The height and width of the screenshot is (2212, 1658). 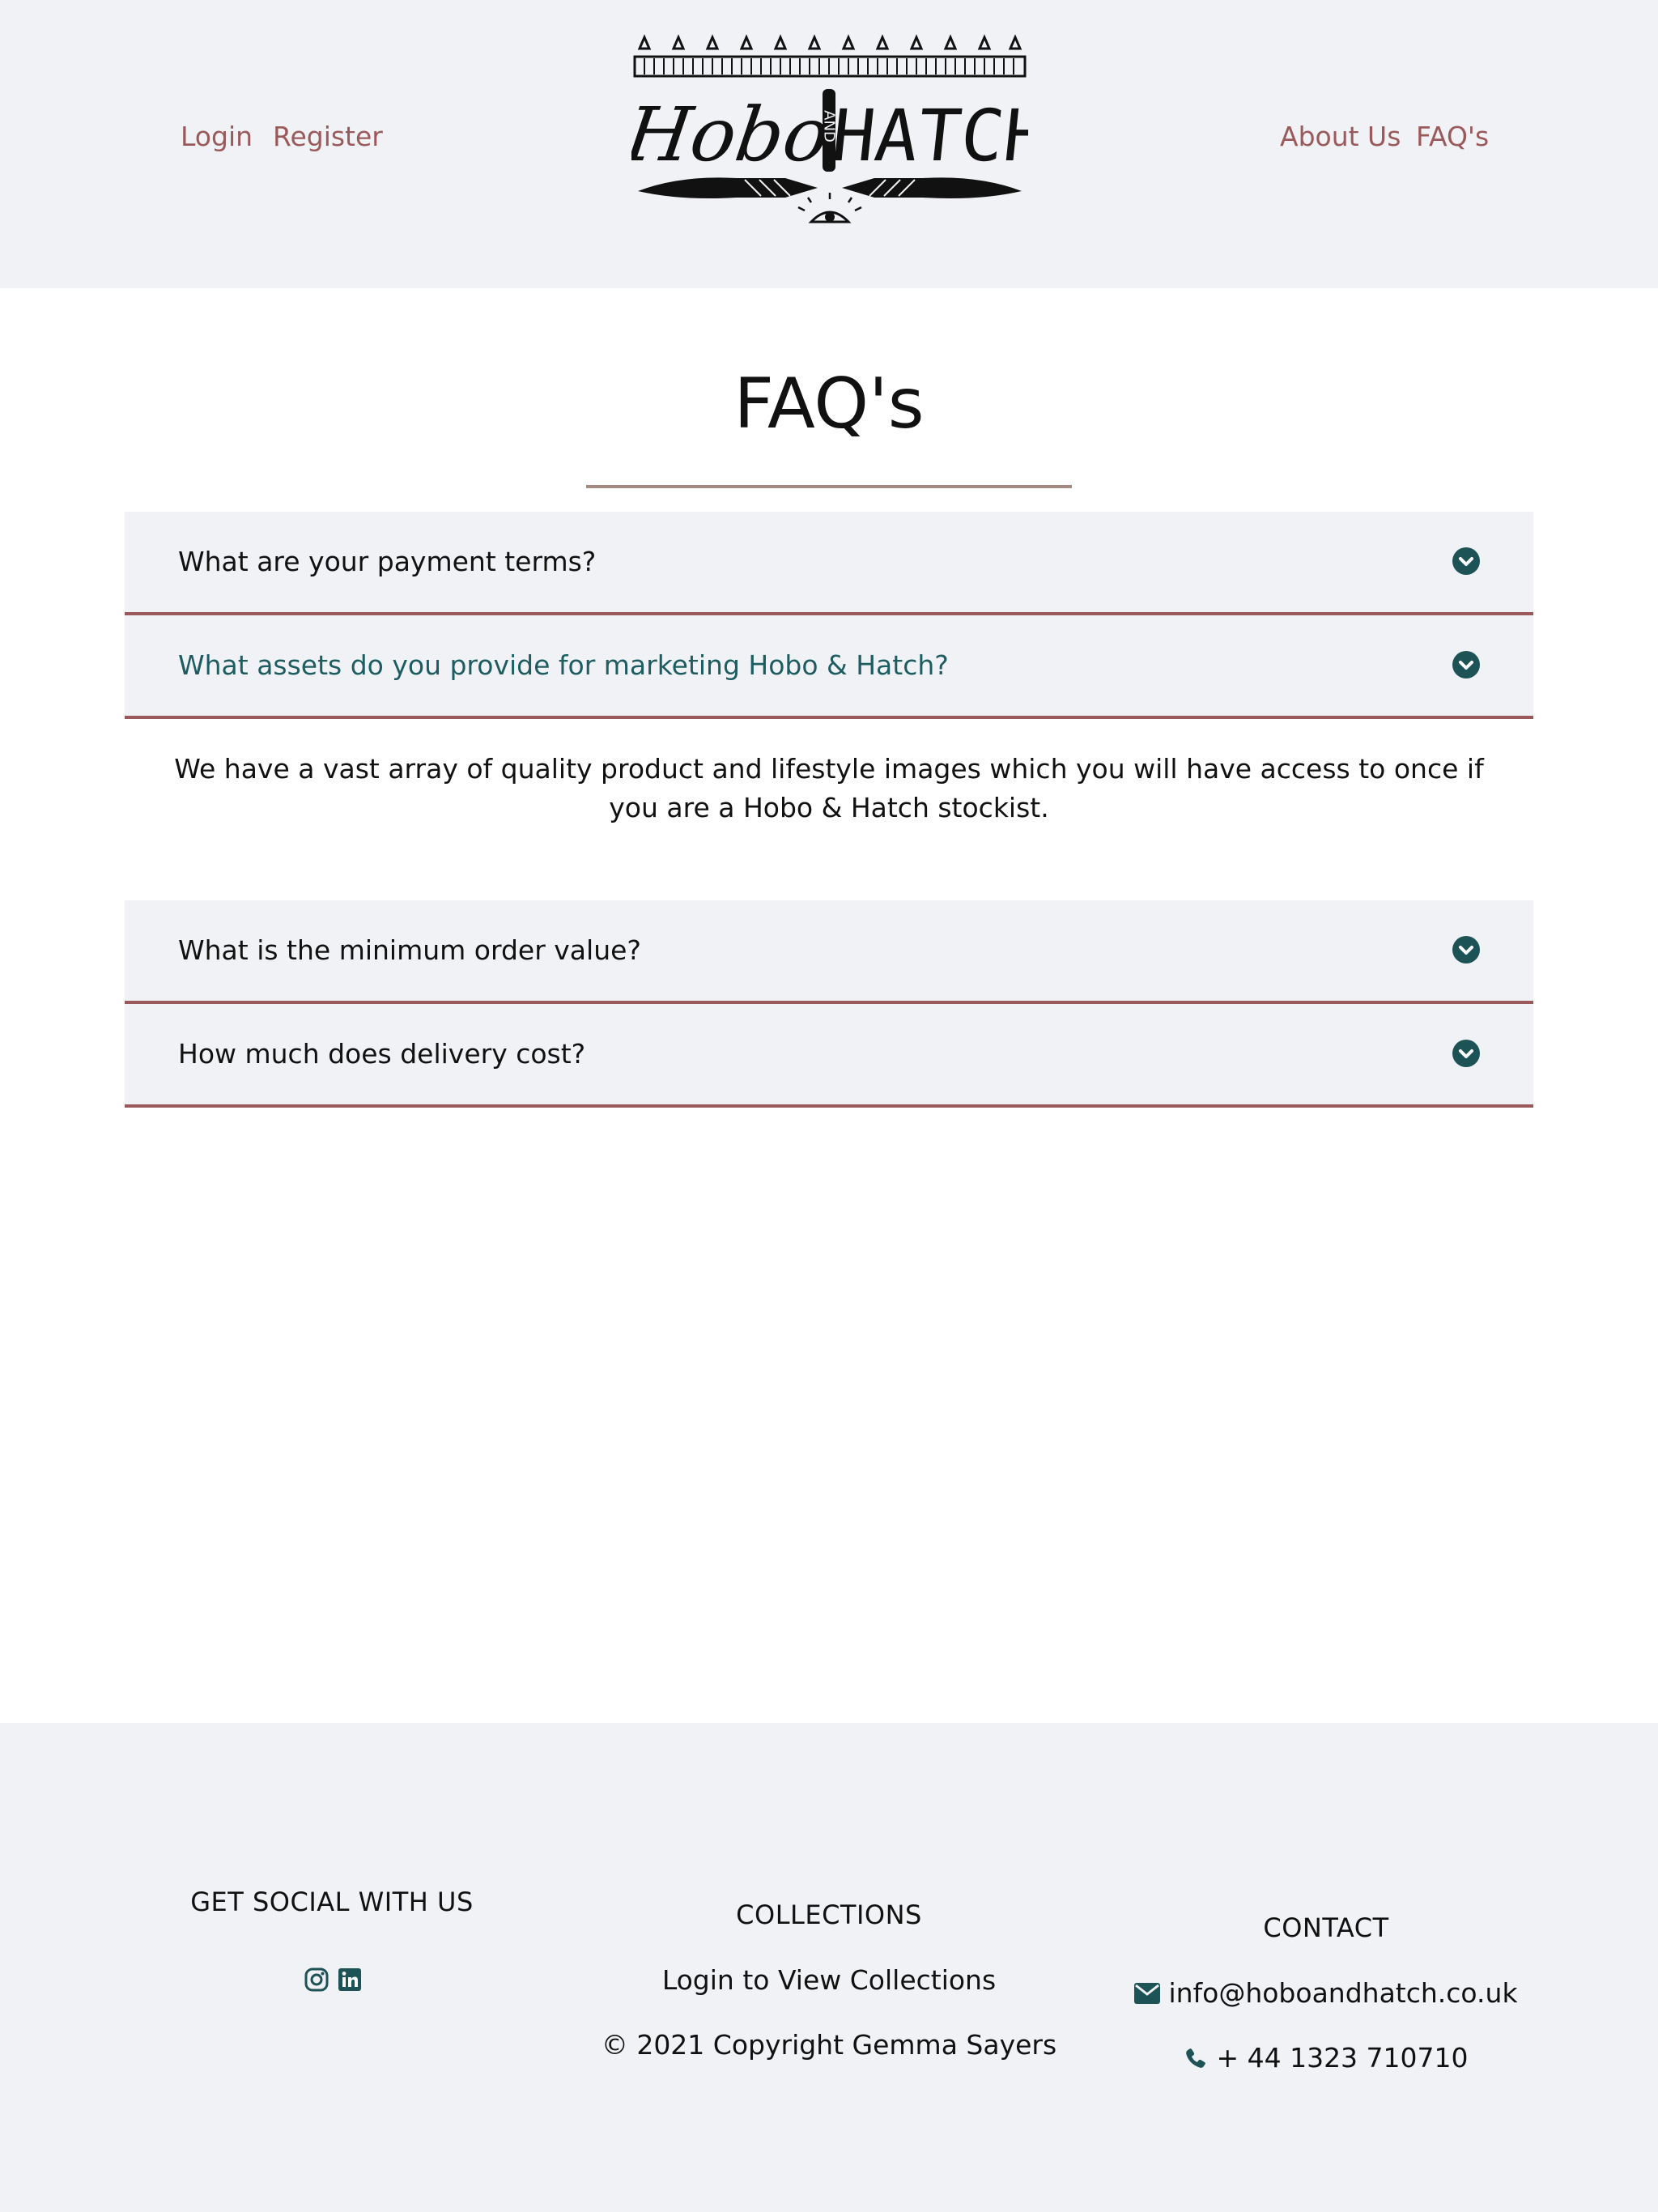 I want to click on contact-email-row: info@hoboandhatch.co.uk, so click(x=1326, y=1994).